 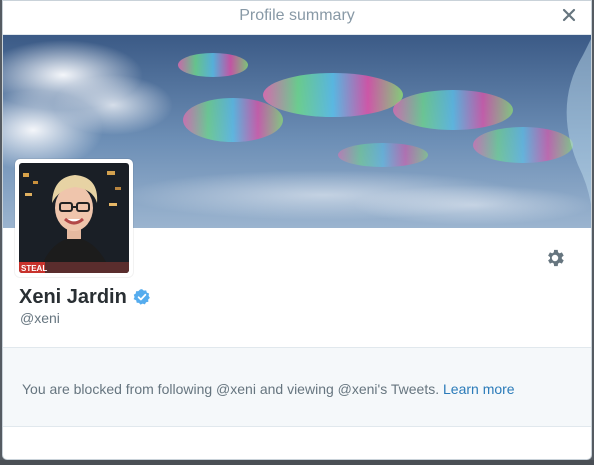 I want to click on profile-name-row: Xeni Jardin, so click(x=85, y=297).